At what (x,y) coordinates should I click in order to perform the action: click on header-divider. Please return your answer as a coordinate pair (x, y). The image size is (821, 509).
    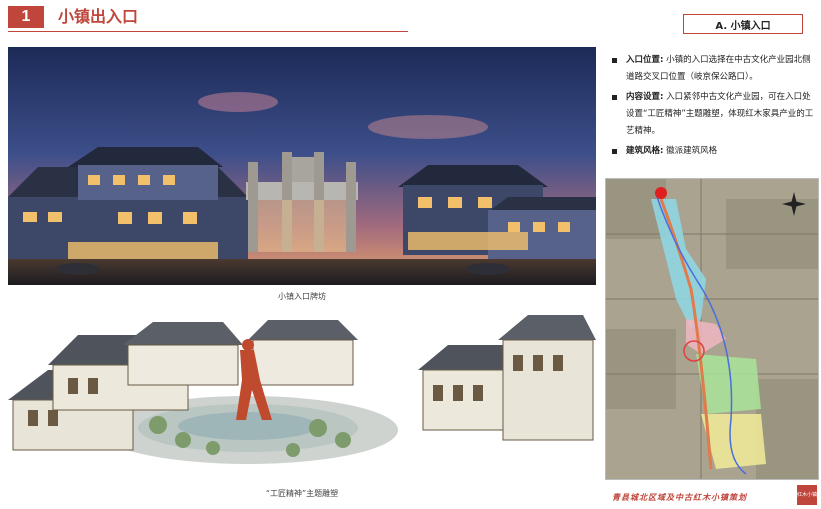
    Looking at the image, I should click on (208, 31).